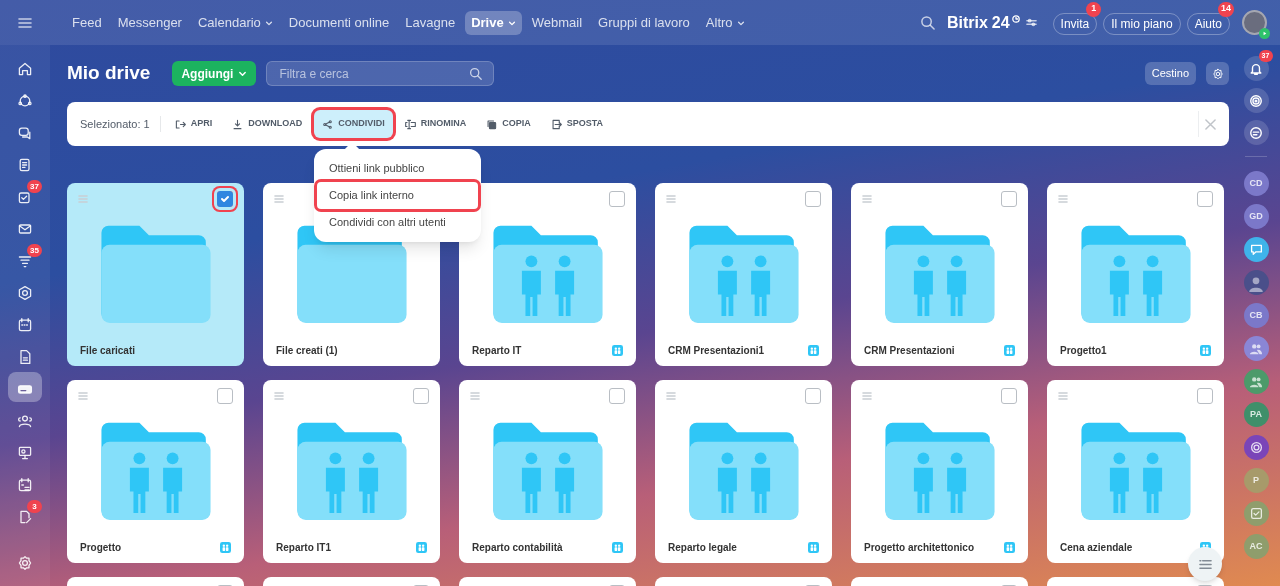 The height and width of the screenshot is (586, 1280). Describe the element at coordinates (1217, 73) in the screenshot. I see `settings-button` at that location.